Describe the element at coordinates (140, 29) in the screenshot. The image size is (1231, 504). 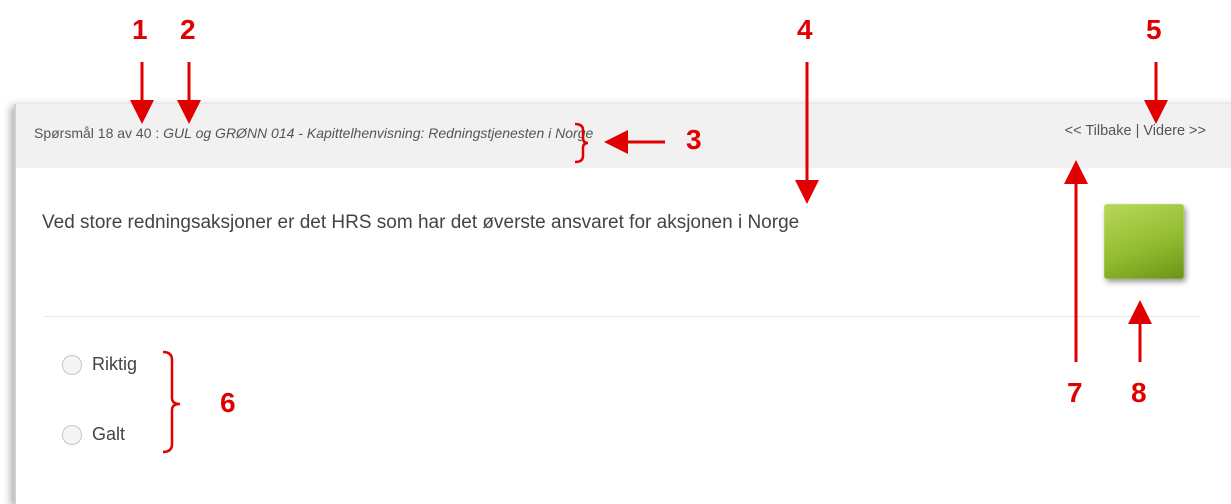
I see `annotation-label-1: 1` at that location.